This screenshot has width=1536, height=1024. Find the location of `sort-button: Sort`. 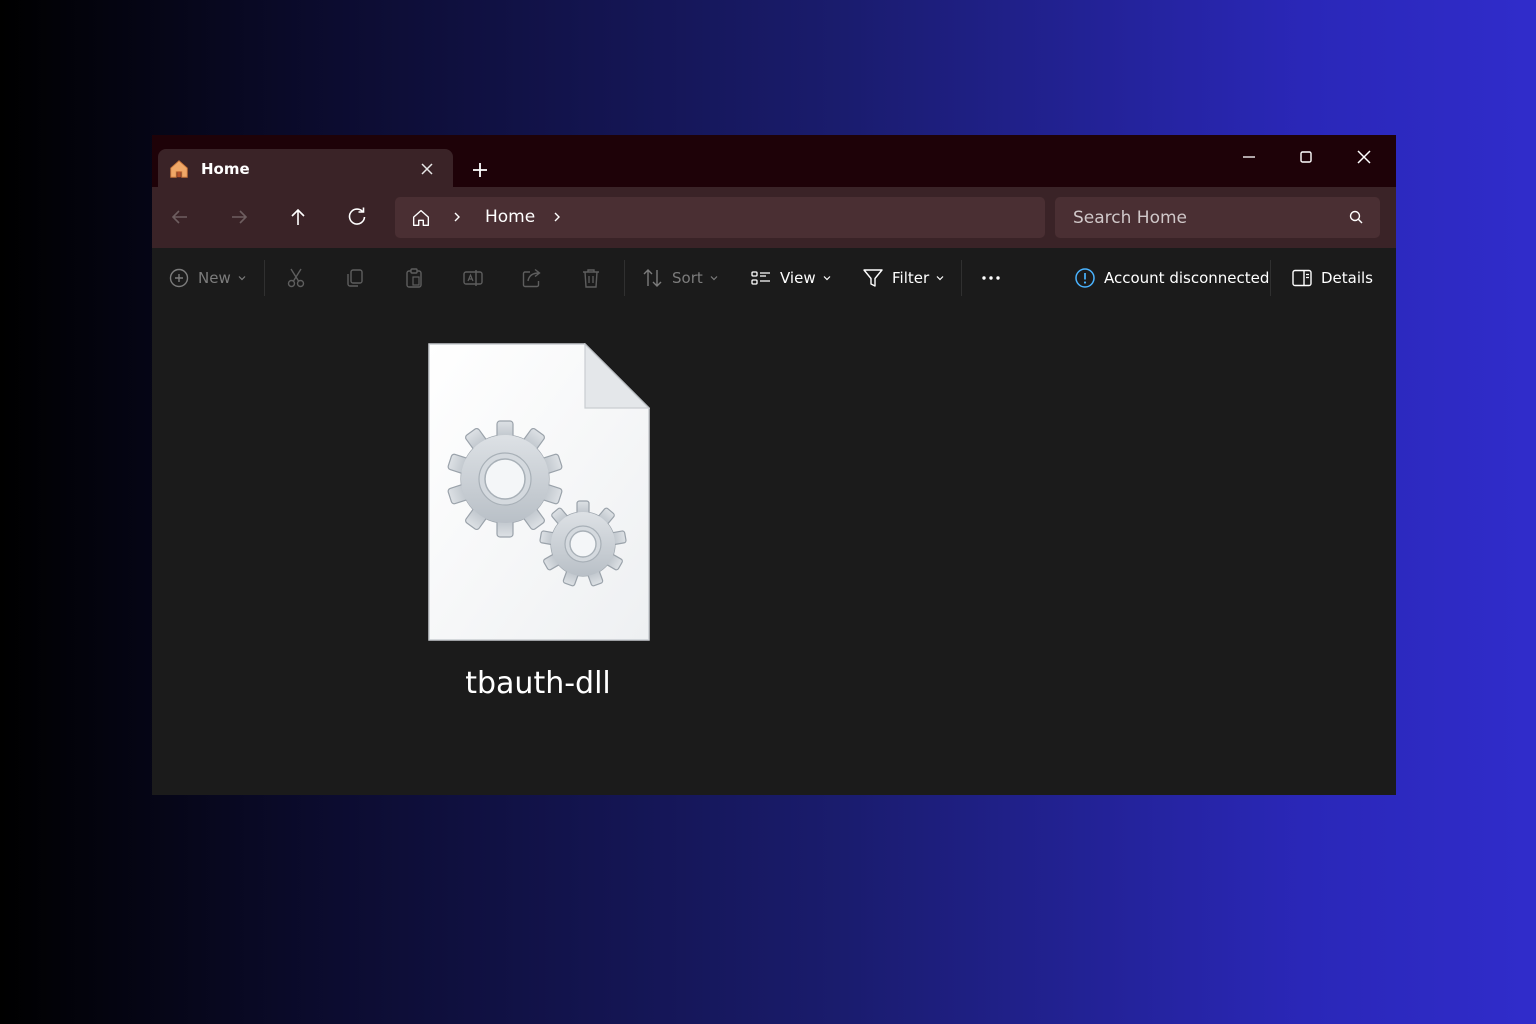

sort-button: Sort is located at coordinates (680, 278).